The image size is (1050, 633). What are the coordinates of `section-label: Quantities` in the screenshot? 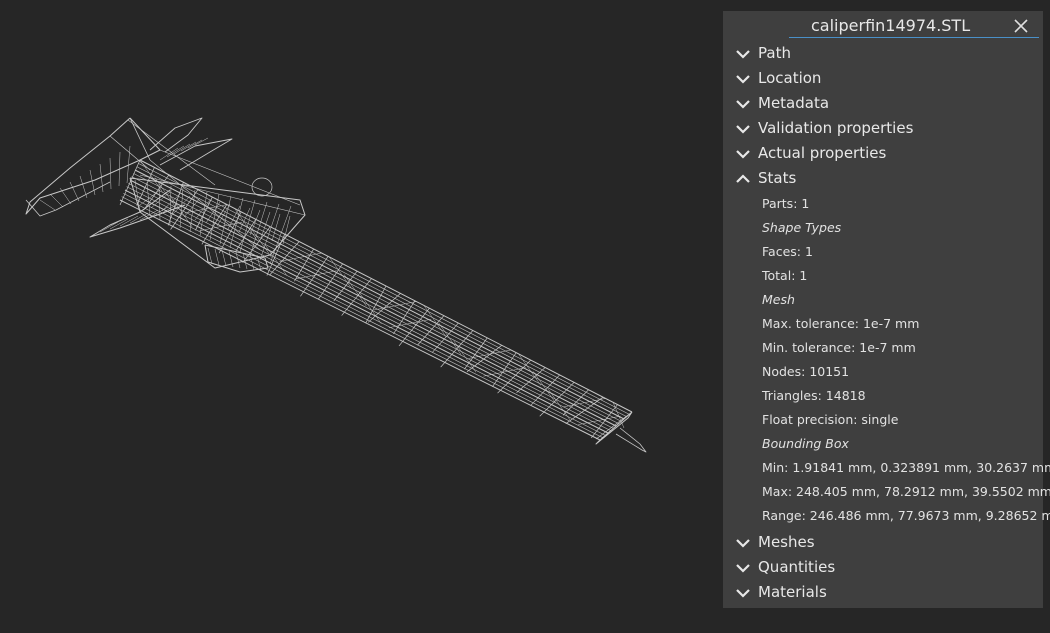 It's located at (797, 567).